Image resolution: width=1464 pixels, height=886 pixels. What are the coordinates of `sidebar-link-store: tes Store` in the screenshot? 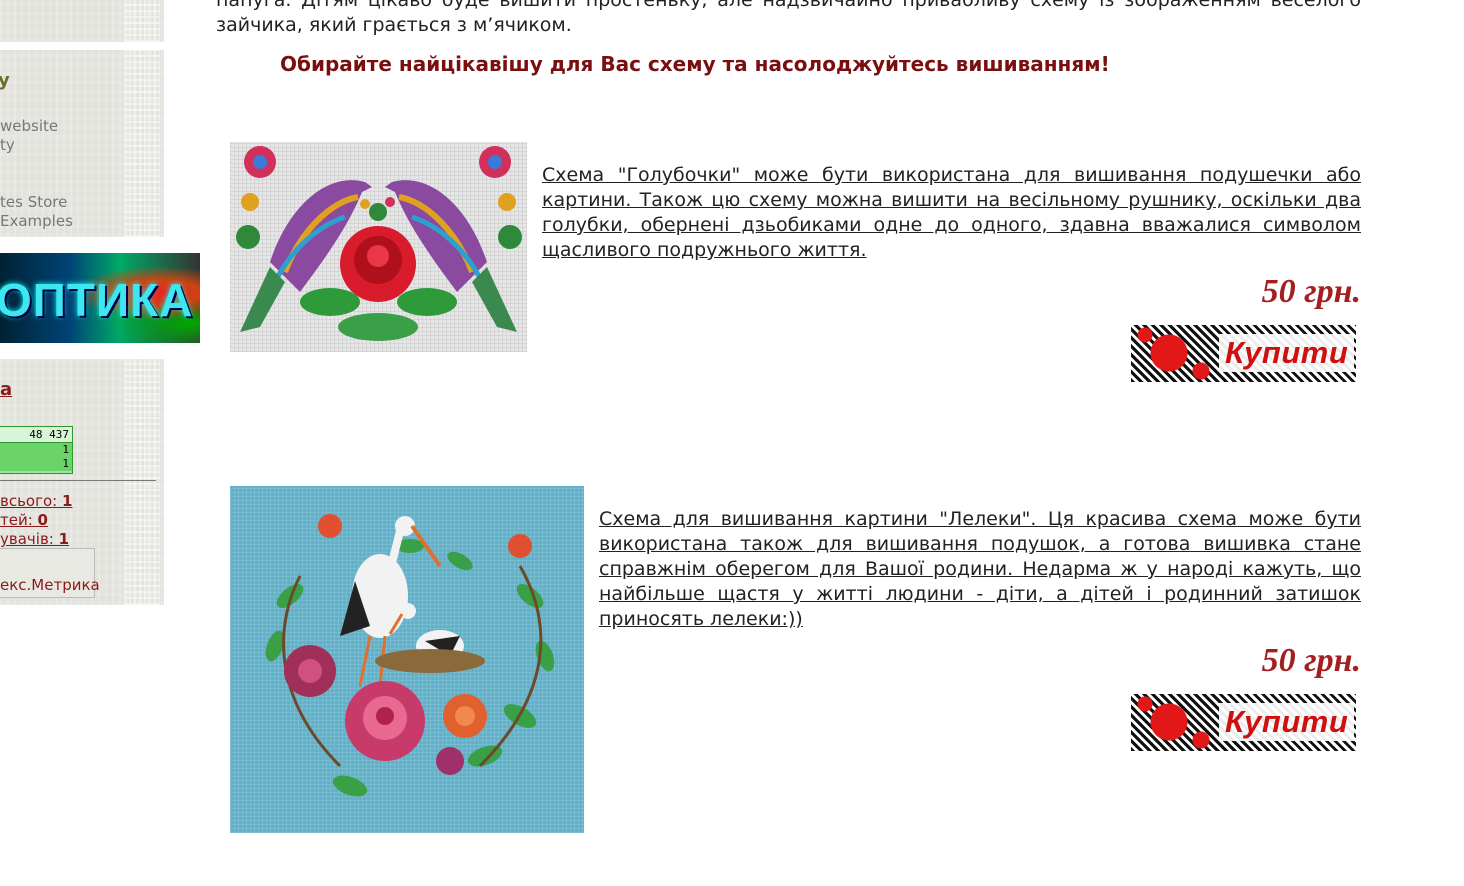 It's located at (33, 202).